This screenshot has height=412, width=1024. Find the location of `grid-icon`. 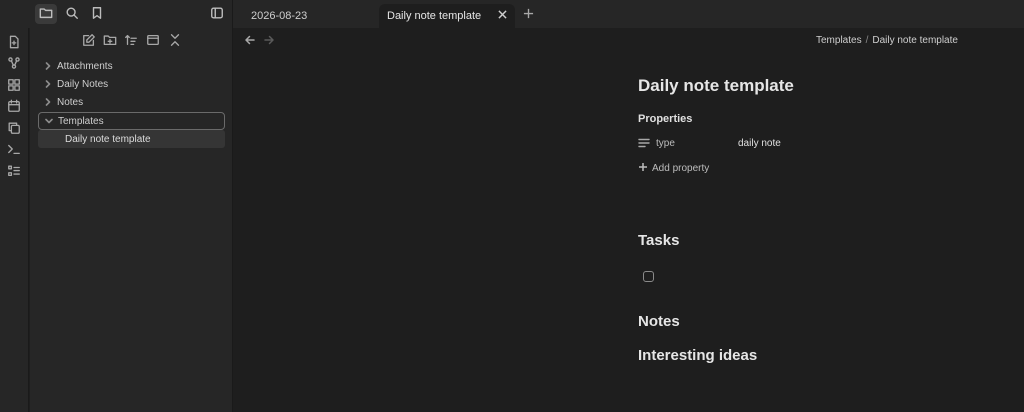

grid-icon is located at coordinates (14, 87).